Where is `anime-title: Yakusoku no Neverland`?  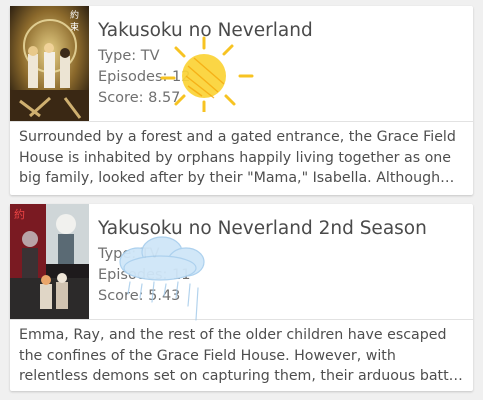
anime-title: Yakusoku no Neverland is located at coordinates (205, 30).